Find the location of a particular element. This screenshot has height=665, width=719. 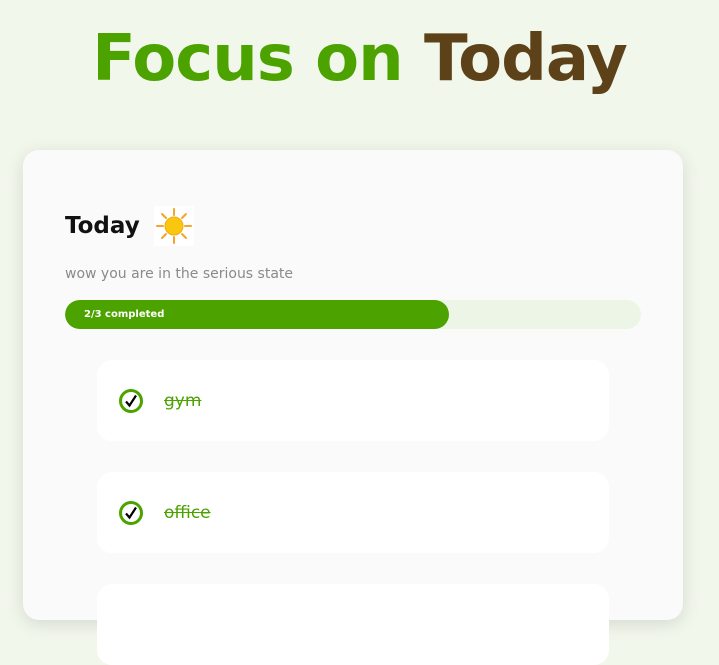

heading-word-today: Today is located at coordinates (525, 59).